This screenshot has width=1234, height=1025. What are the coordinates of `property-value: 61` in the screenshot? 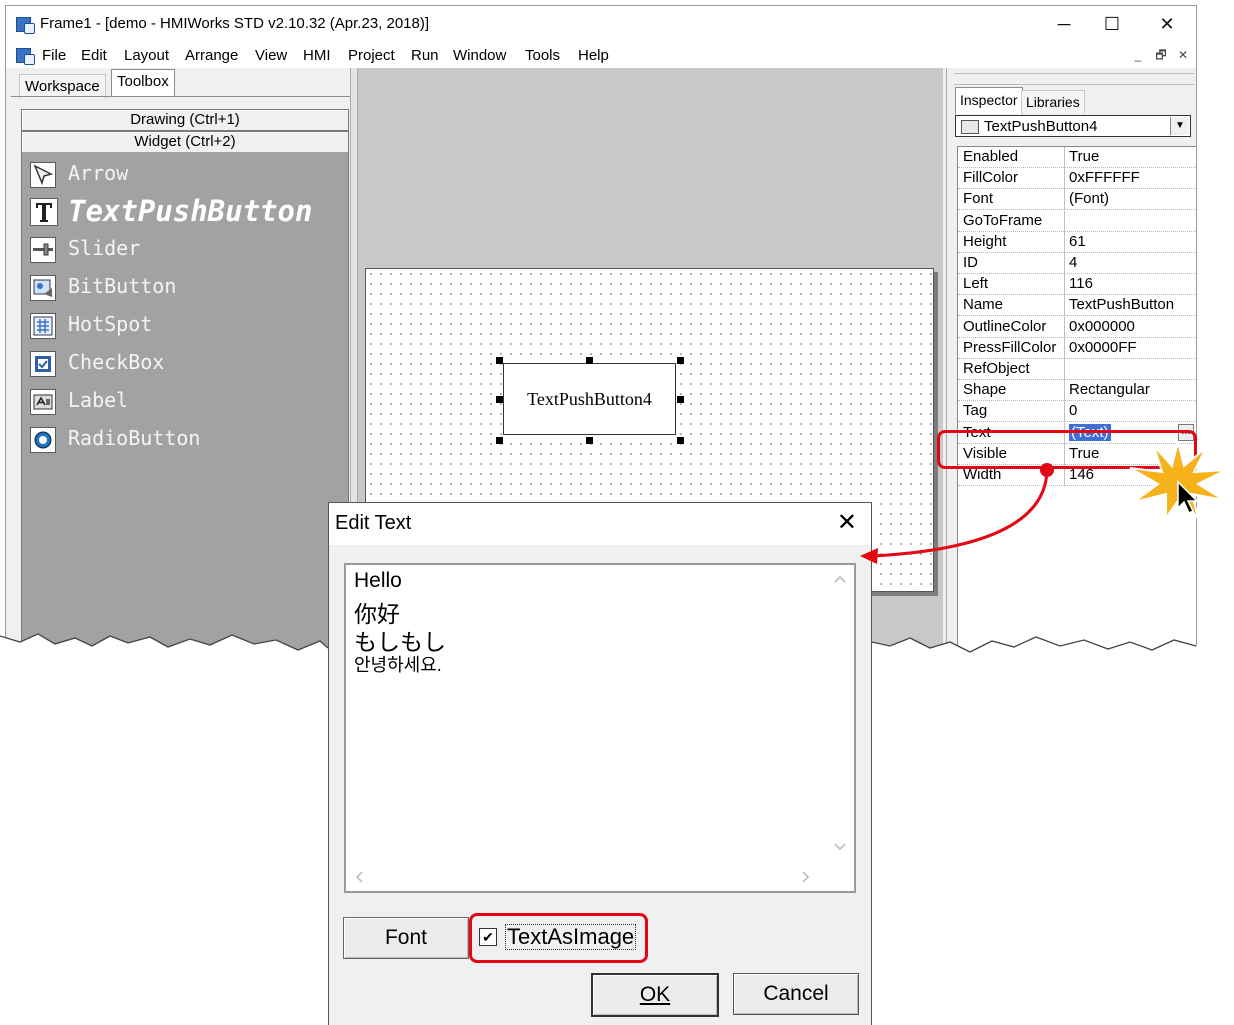 It's located at (1077, 241).